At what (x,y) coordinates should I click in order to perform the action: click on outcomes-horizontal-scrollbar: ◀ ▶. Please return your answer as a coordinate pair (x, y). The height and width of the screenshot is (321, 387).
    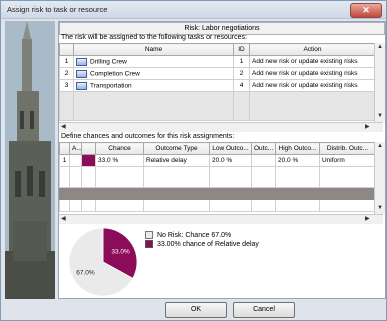
    Looking at the image, I should click on (221, 219).